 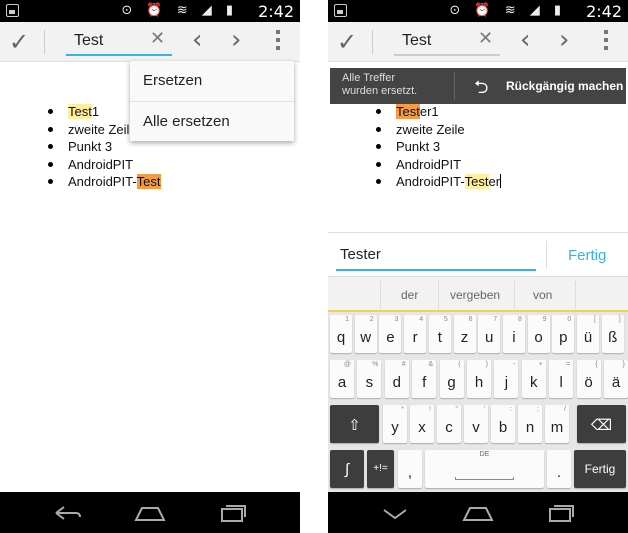 I want to click on key-label: t, so click(x=439, y=337).